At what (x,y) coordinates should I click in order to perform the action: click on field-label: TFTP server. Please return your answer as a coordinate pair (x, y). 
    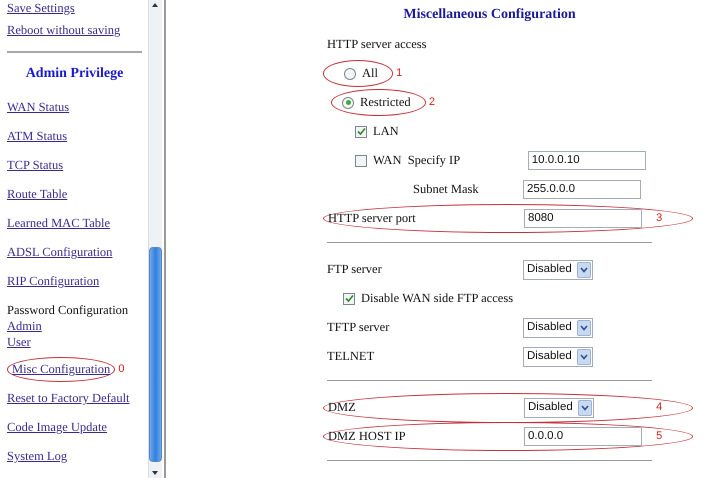
    Looking at the image, I should click on (358, 327).